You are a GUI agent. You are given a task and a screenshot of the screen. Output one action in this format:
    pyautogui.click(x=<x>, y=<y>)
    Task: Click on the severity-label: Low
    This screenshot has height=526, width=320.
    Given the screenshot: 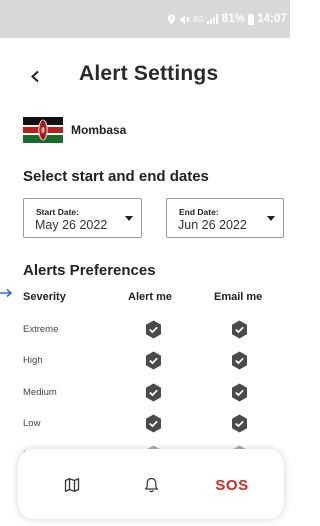 What is the action you would take?
    pyautogui.click(x=32, y=423)
    